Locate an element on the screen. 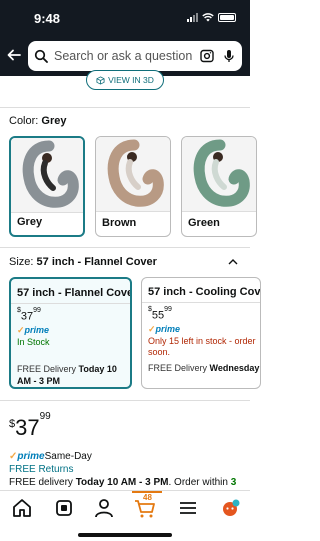 This screenshot has width=320, height=541. status-bar: 9:48 is located at coordinates (125, 18).